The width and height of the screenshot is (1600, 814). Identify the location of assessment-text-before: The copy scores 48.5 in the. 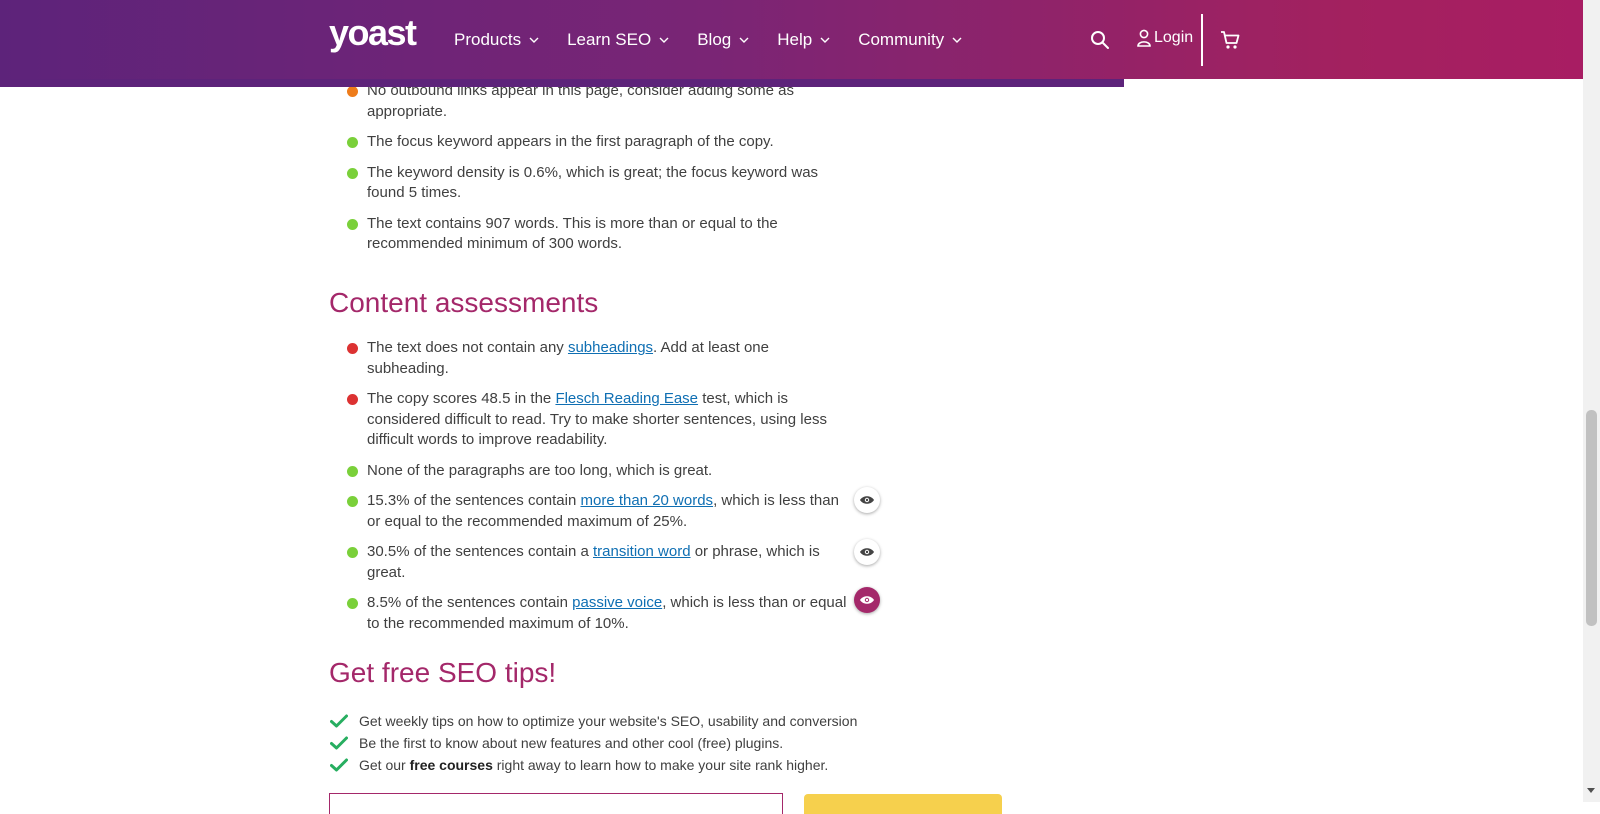
(461, 398).